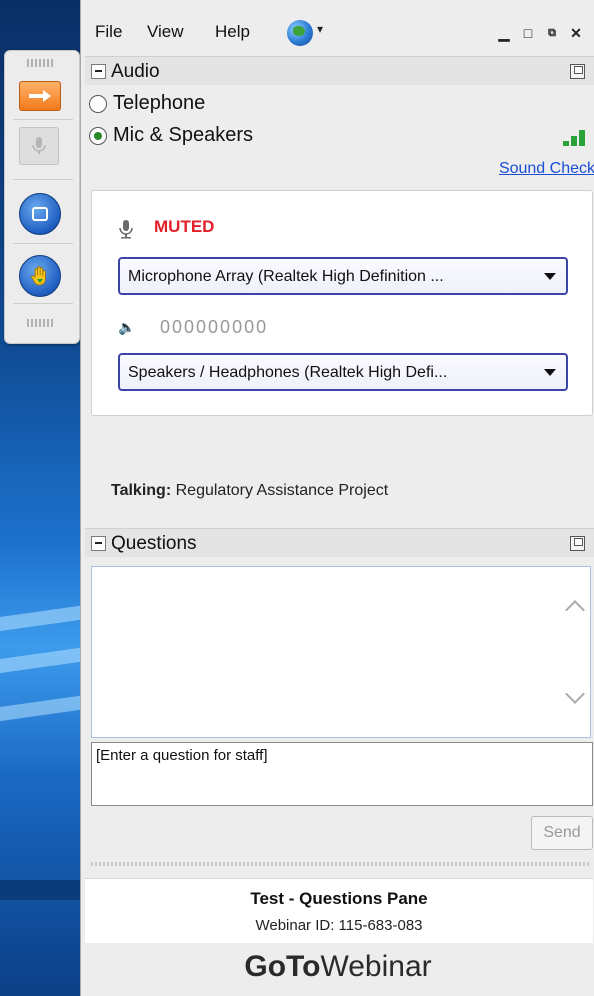 This screenshot has width=594, height=996. I want to click on screen-icon, so click(40, 214).